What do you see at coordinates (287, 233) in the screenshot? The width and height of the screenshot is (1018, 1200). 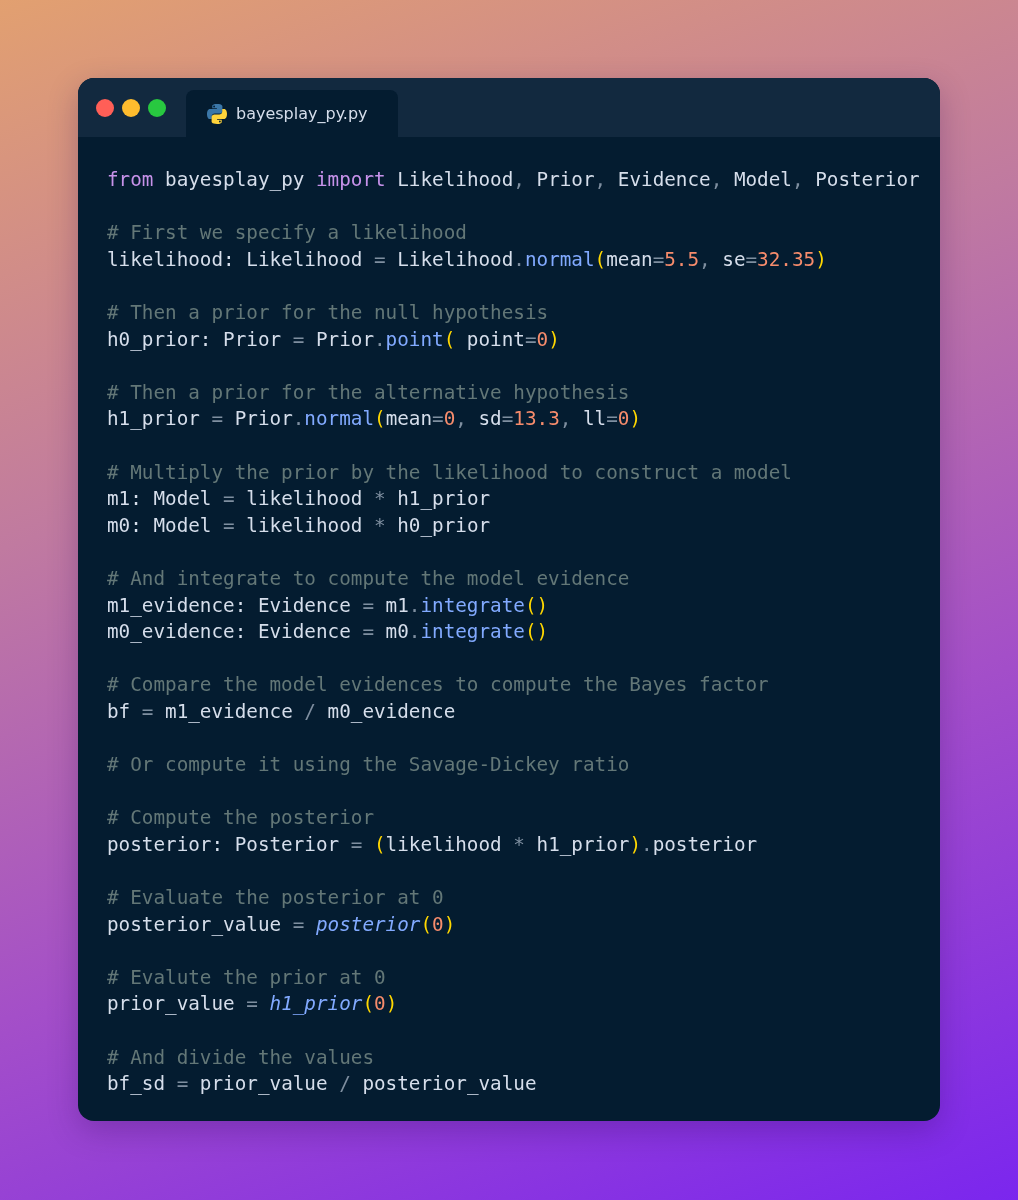 I see `code-comment: # First we specify a likelihood` at bounding box center [287, 233].